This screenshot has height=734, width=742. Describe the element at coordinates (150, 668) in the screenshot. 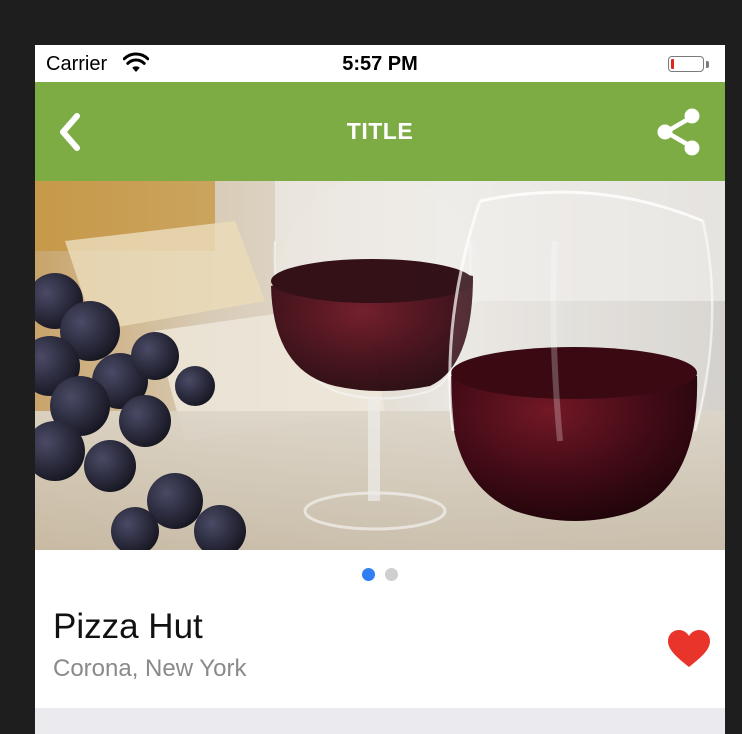

I see `place-location: Corona, New York` at that location.